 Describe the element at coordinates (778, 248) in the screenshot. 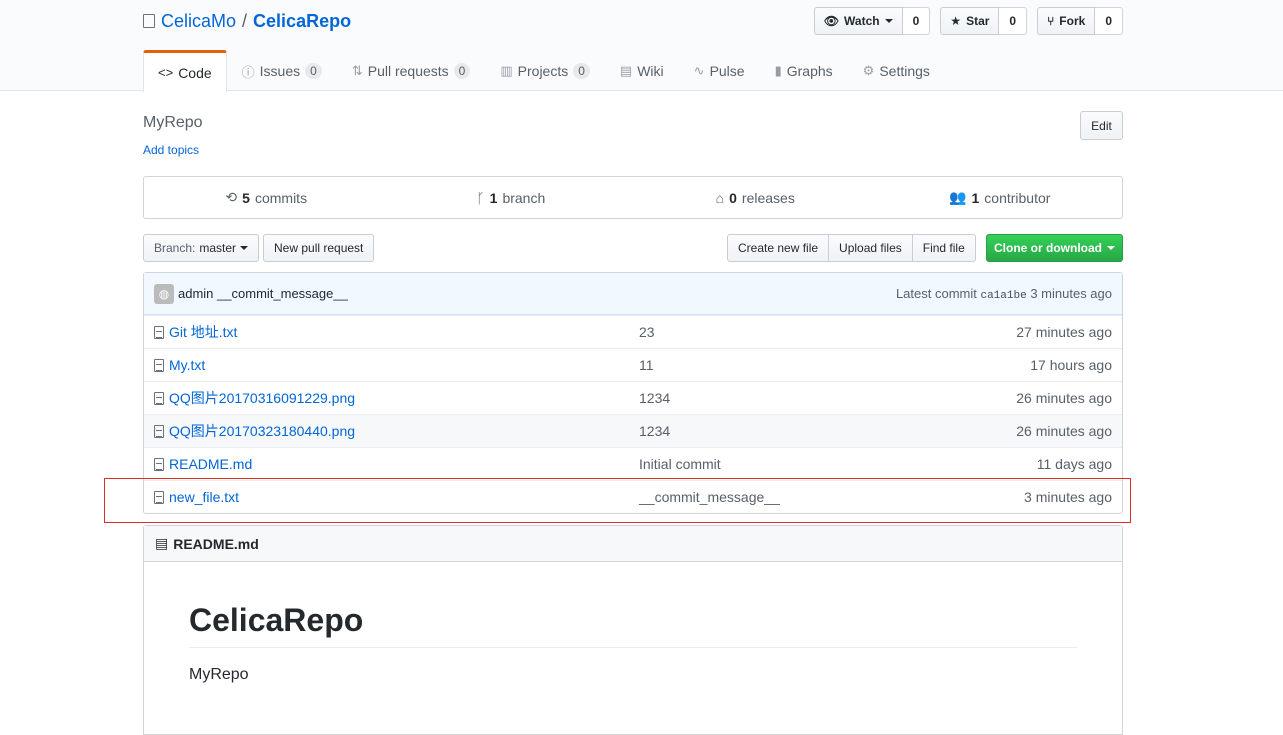

I see `create-new-file-button: Create new file` at that location.